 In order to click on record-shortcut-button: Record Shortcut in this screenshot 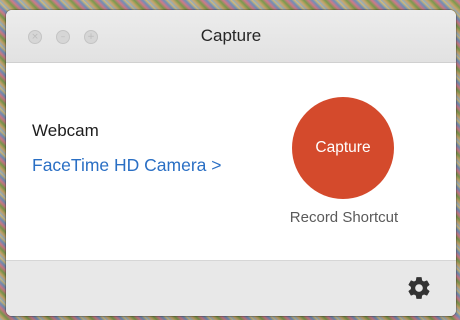, I will do `click(344, 217)`.